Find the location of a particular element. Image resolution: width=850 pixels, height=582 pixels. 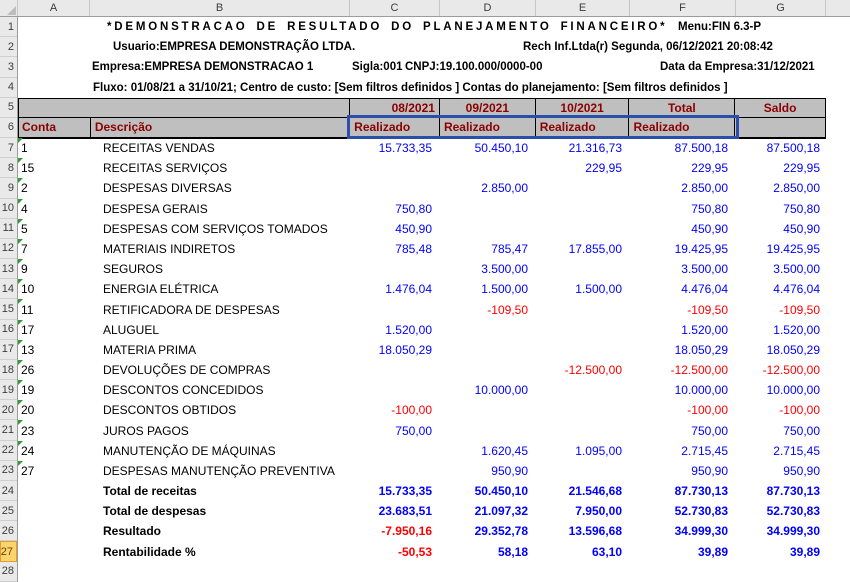

column-header-g: G is located at coordinates (781, 8).